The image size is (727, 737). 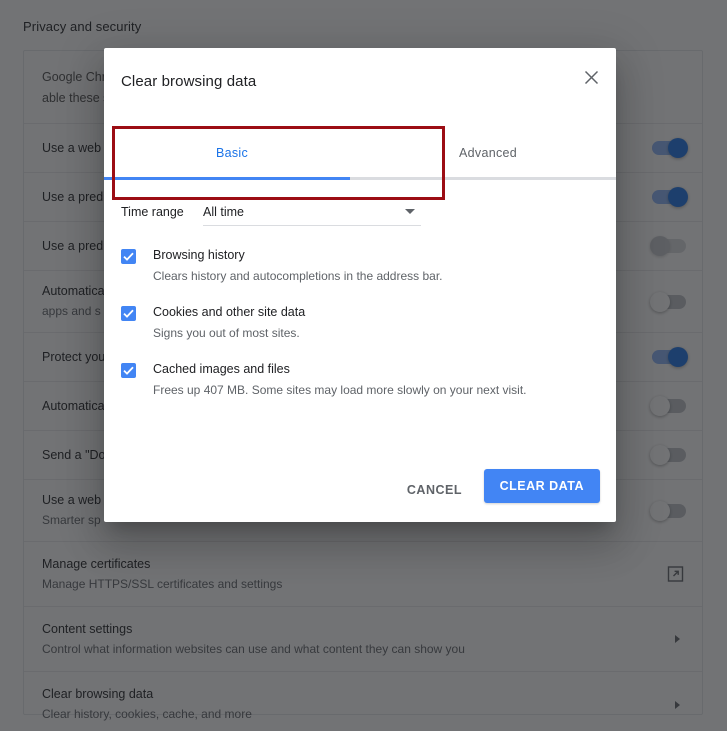 I want to click on progress-bar-fill, so click(x=227, y=178).